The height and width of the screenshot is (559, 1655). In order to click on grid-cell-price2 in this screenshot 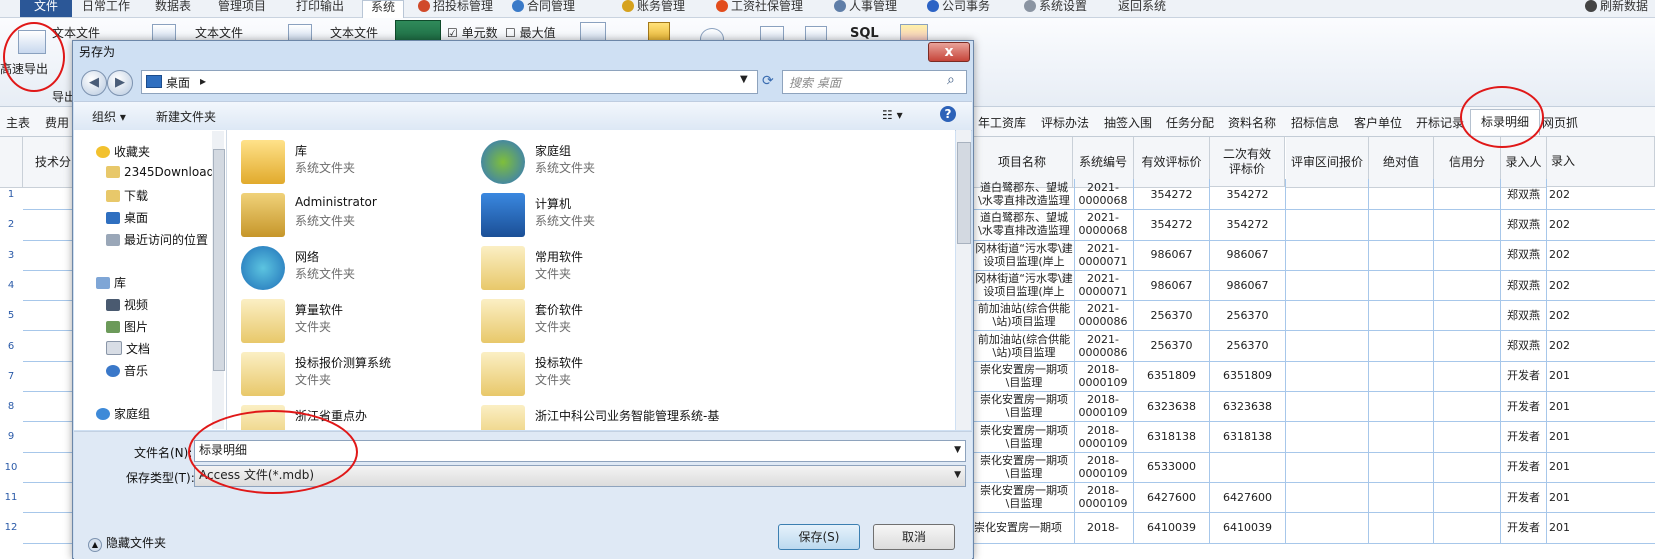, I will do `click(1248, 467)`.